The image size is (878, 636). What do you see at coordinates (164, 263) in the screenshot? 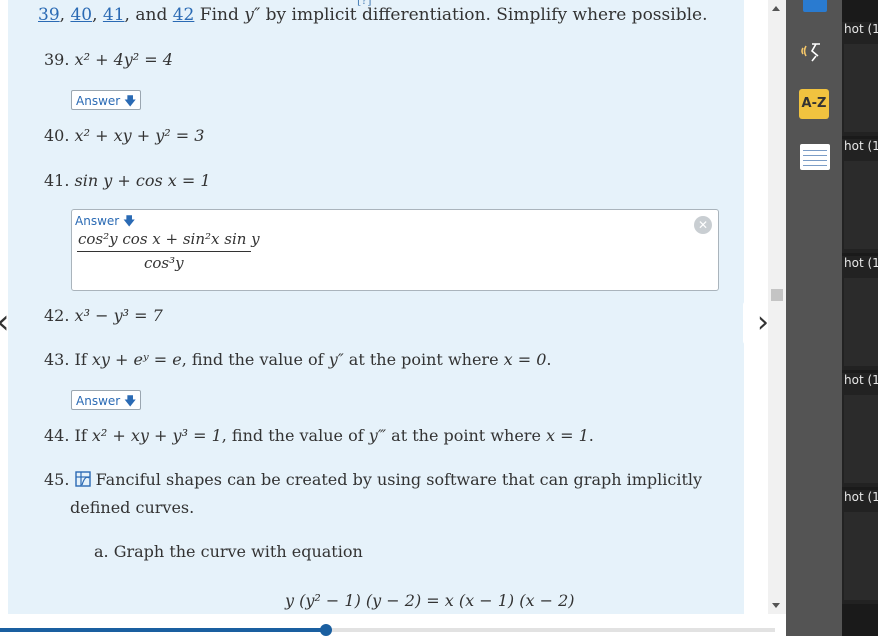
I see `answer-denominator: cos³y` at bounding box center [164, 263].